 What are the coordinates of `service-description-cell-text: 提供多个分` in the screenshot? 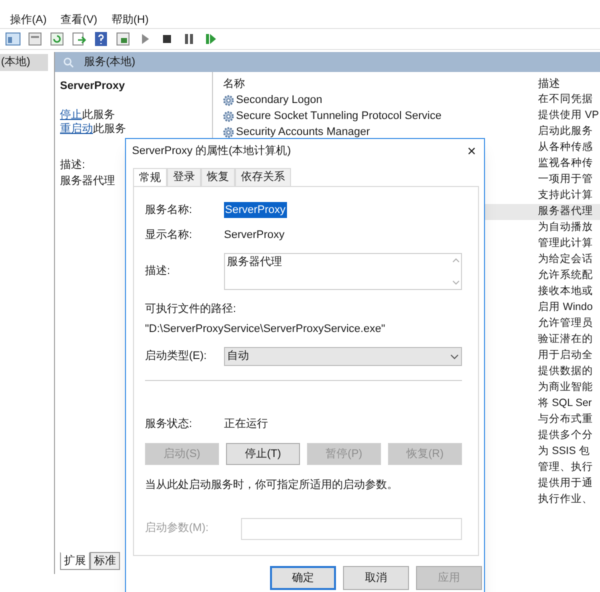 It's located at (565, 436).